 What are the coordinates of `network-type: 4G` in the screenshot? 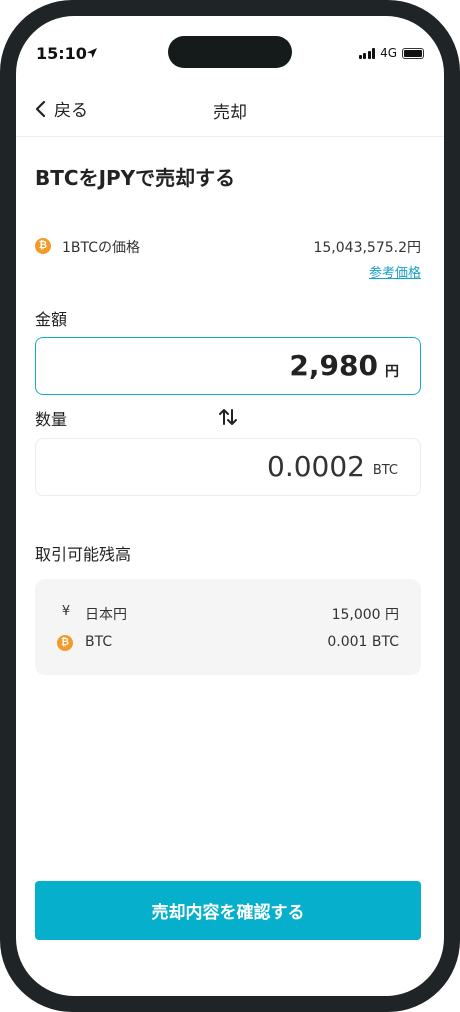 It's located at (388, 53).